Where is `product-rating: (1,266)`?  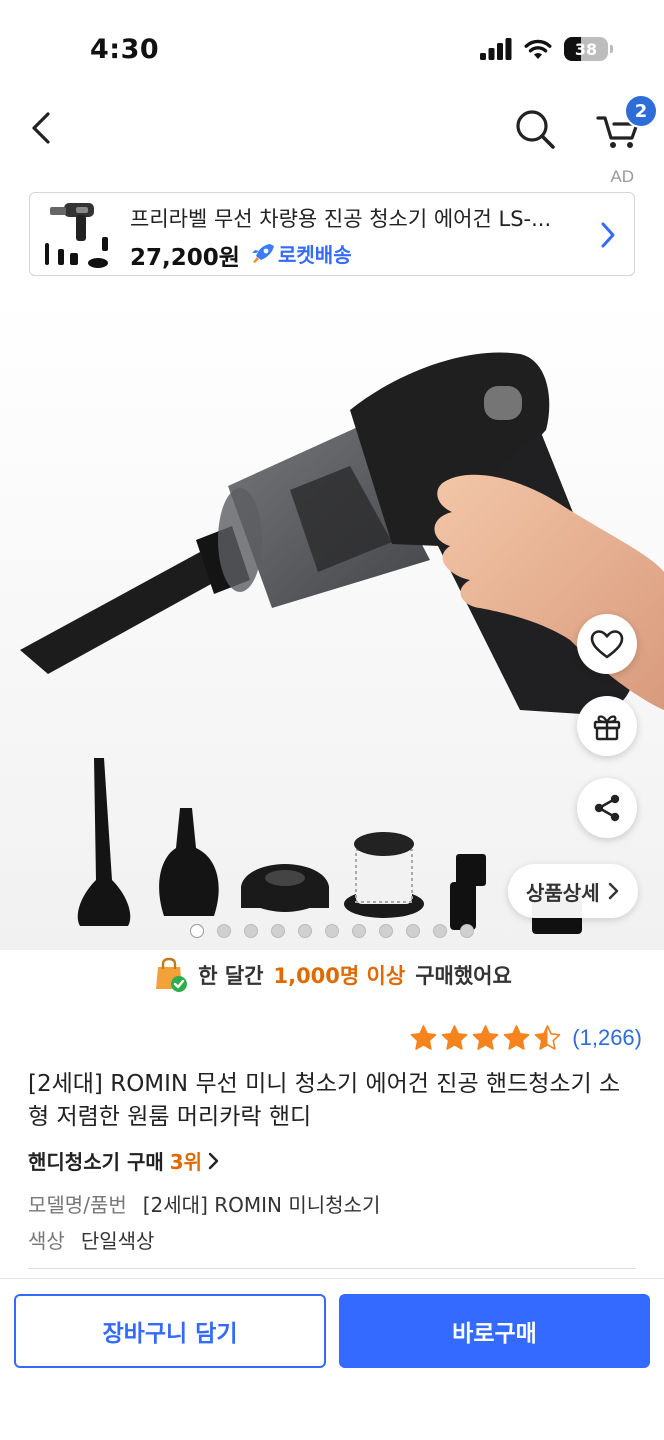
product-rating: (1,266) is located at coordinates (525, 1038).